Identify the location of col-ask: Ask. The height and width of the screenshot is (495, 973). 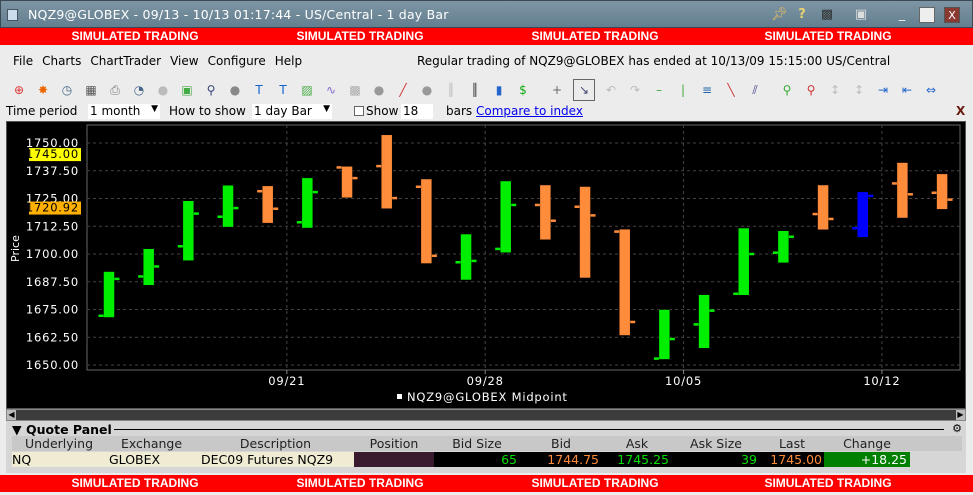
(637, 443).